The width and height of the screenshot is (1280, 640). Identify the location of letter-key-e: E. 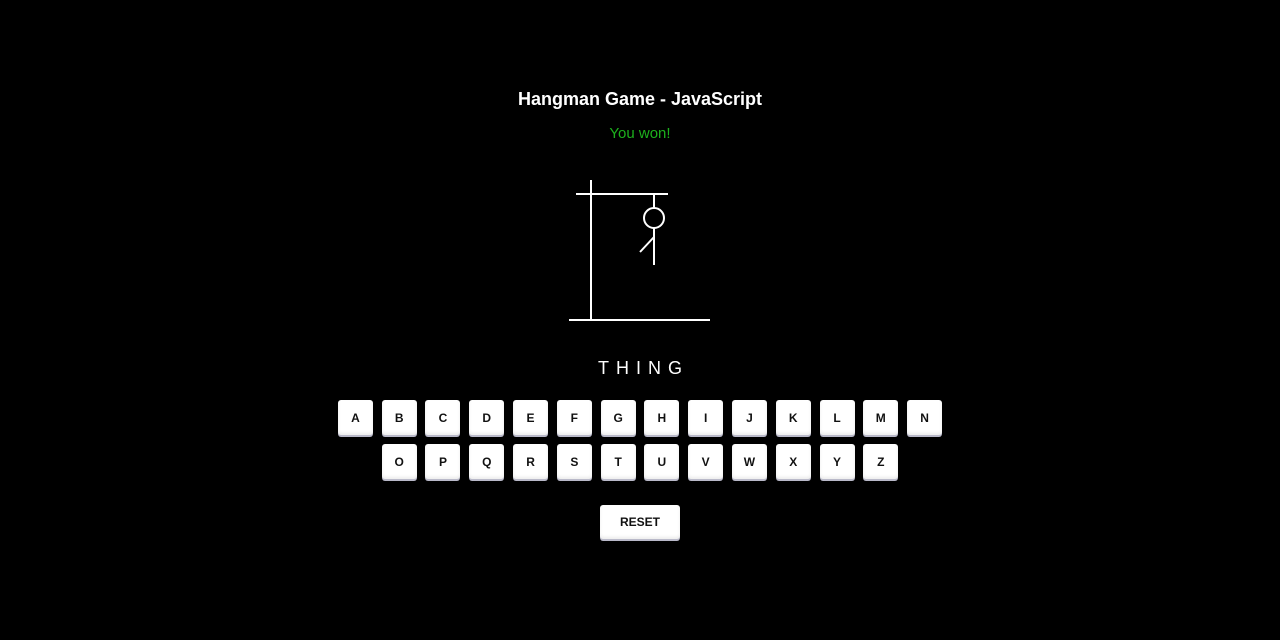
(531, 417).